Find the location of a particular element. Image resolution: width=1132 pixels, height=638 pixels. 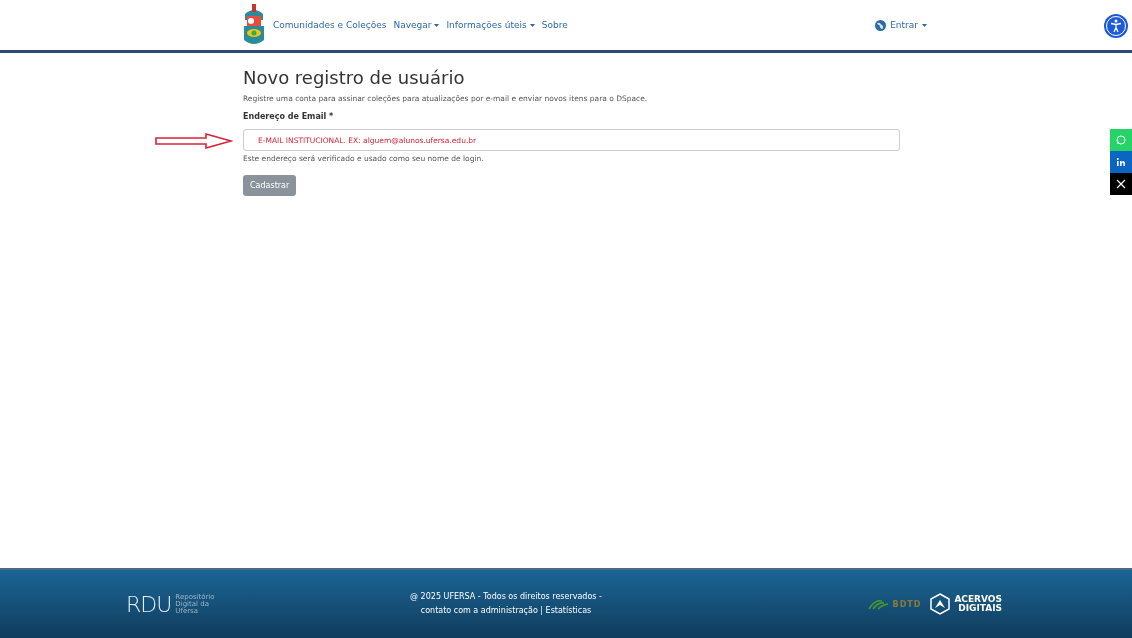

nav-link: Sobre is located at coordinates (554, 25).